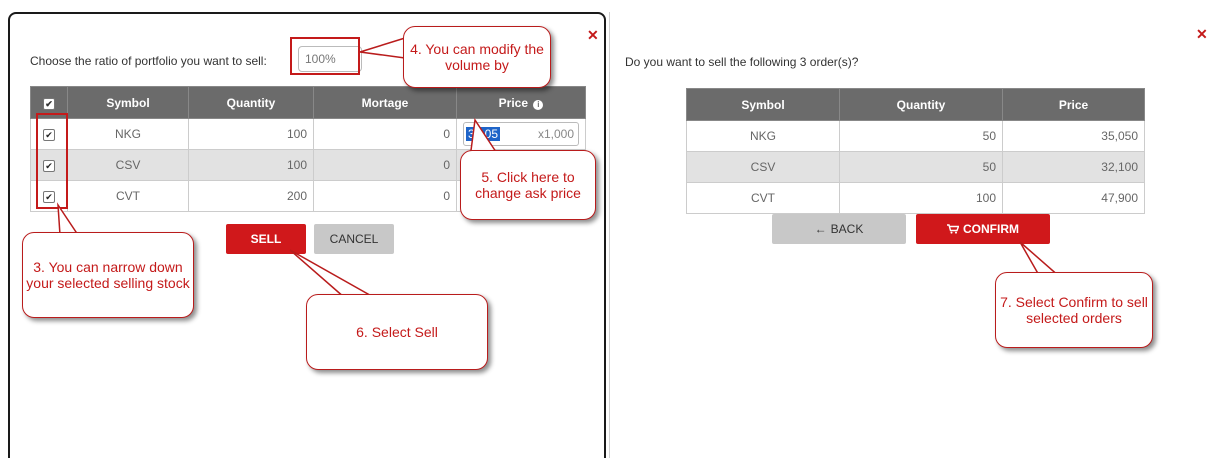  Describe the element at coordinates (251, 196) in the screenshot. I see `cell-quantity: 200` at that location.